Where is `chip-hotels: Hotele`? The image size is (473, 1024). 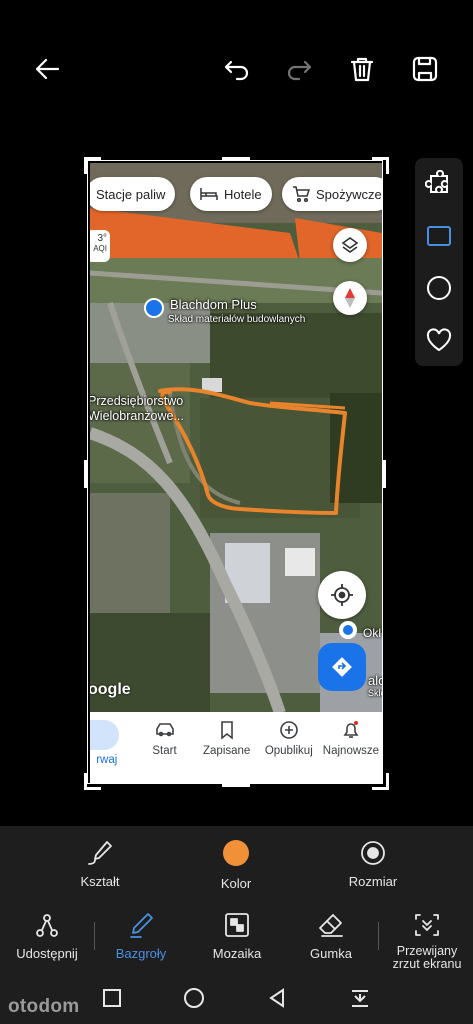
chip-hotels: Hotele is located at coordinates (231, 194).